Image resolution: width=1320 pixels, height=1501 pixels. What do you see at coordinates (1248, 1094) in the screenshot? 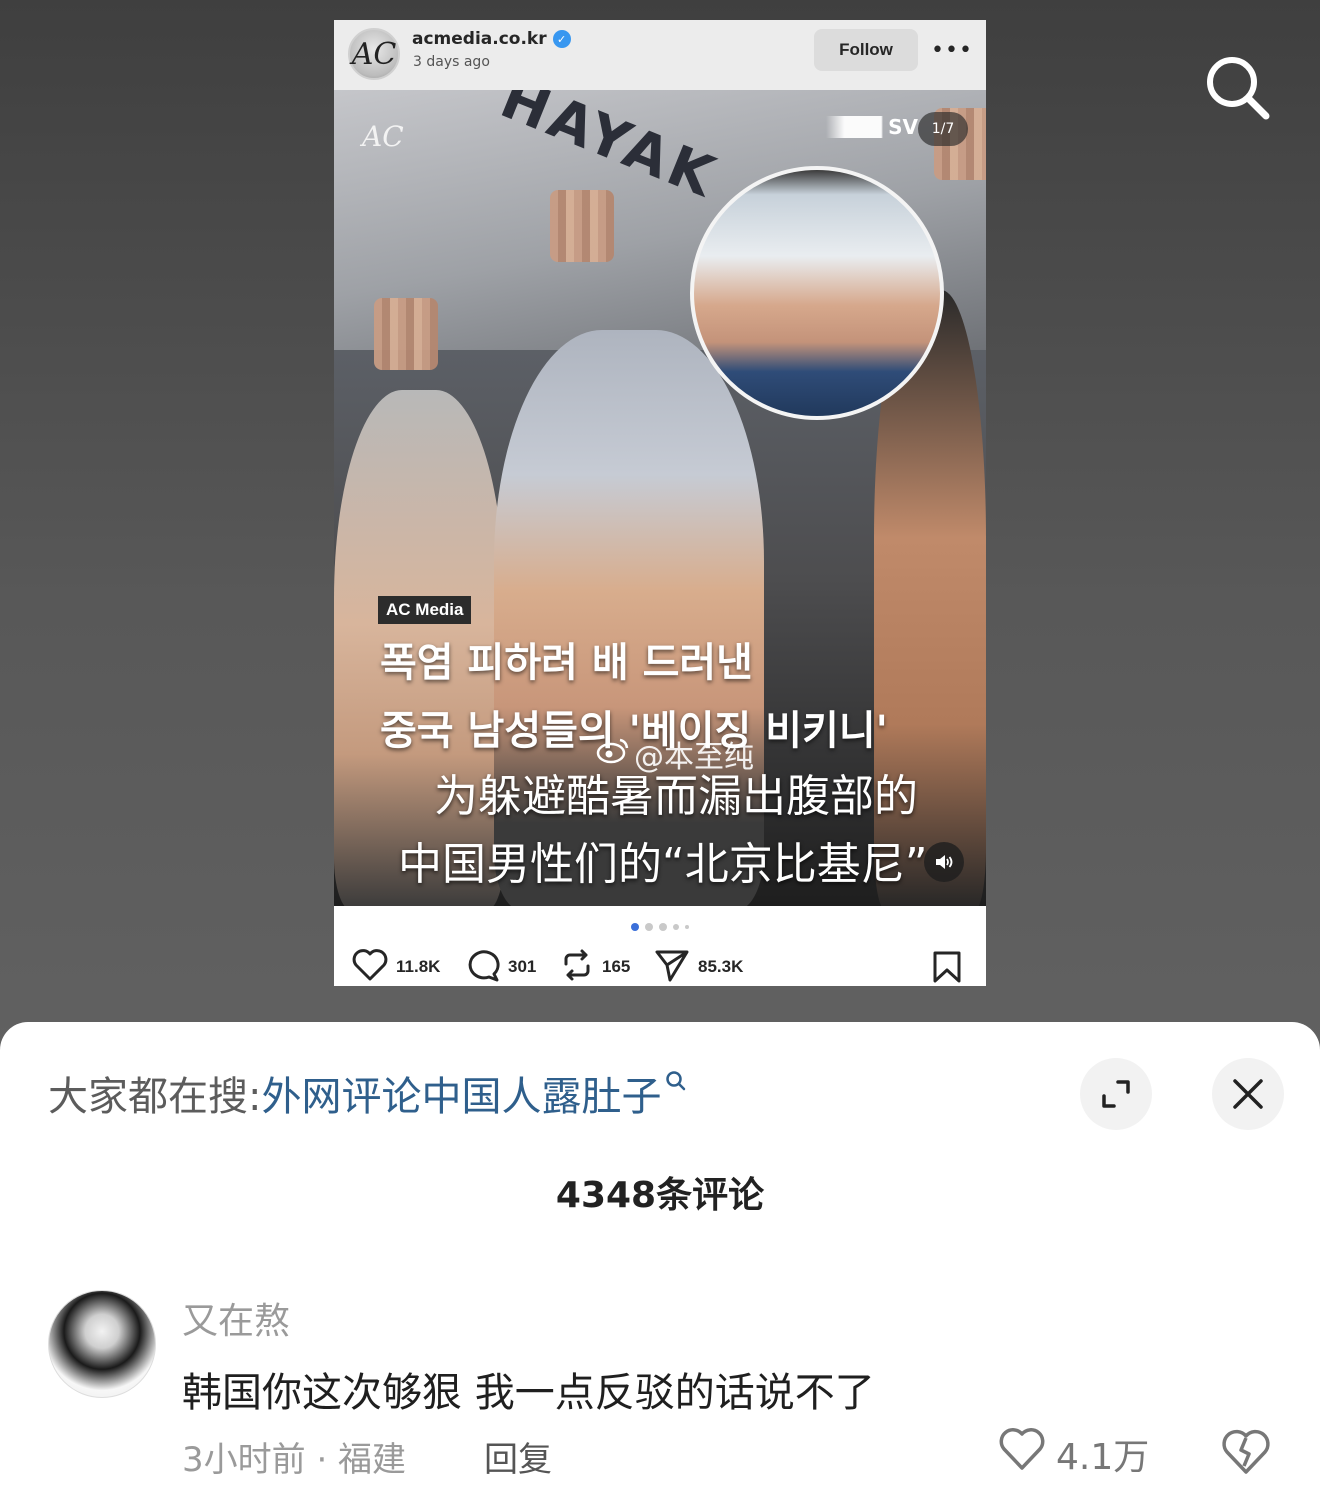
I see `close-icon` at bounding box center [1248, 1094].